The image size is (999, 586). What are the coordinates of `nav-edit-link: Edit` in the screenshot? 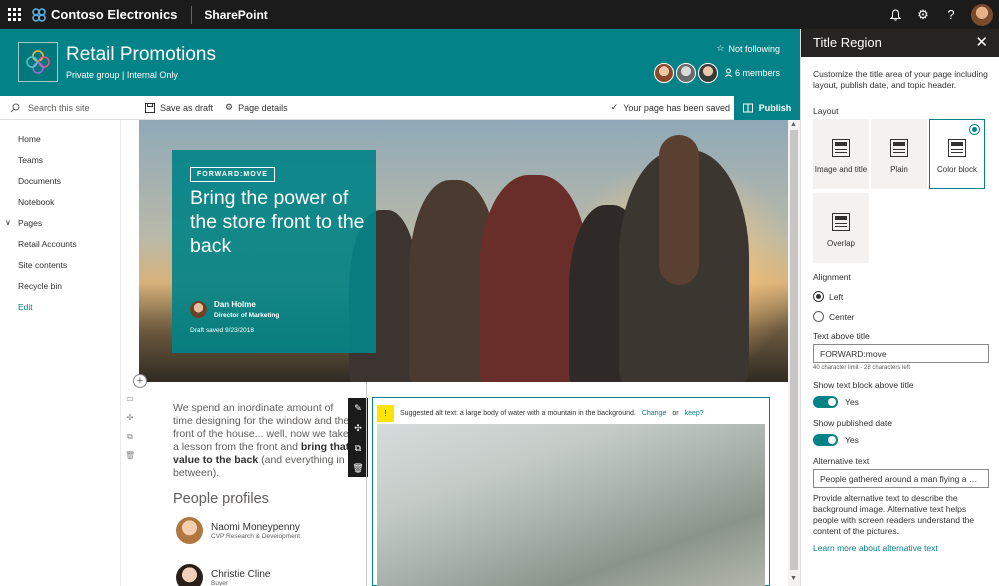 It's located at (25, 307).